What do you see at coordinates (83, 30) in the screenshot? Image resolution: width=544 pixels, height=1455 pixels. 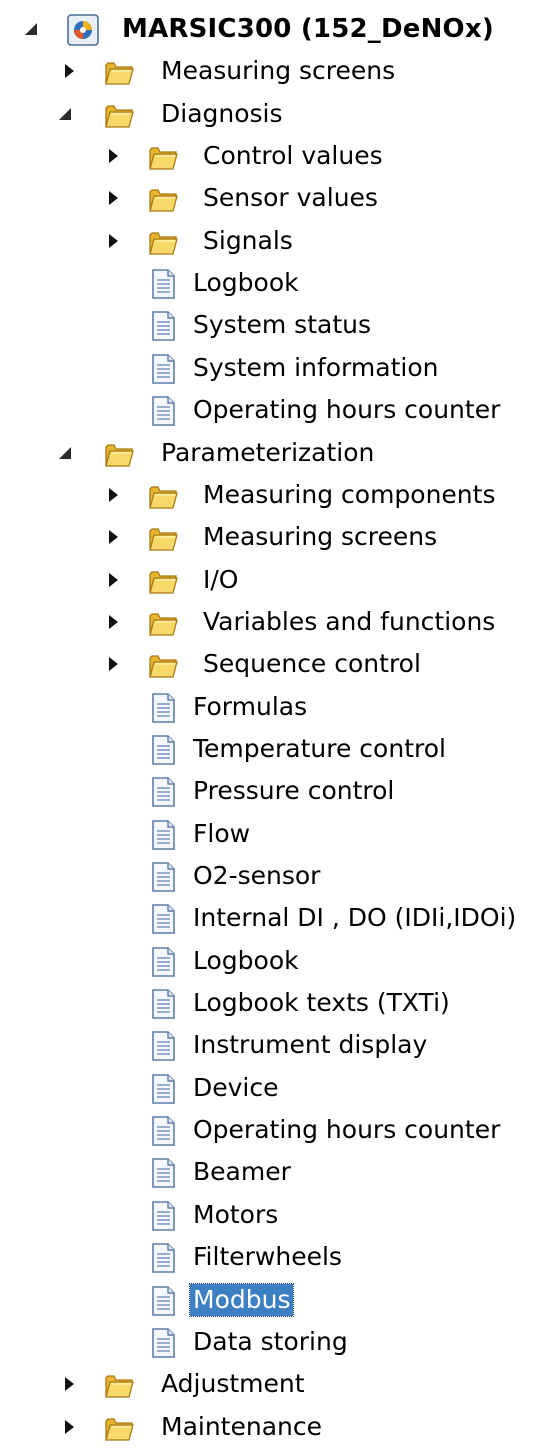 I see `device-icon` at bounding box center [83, 30].